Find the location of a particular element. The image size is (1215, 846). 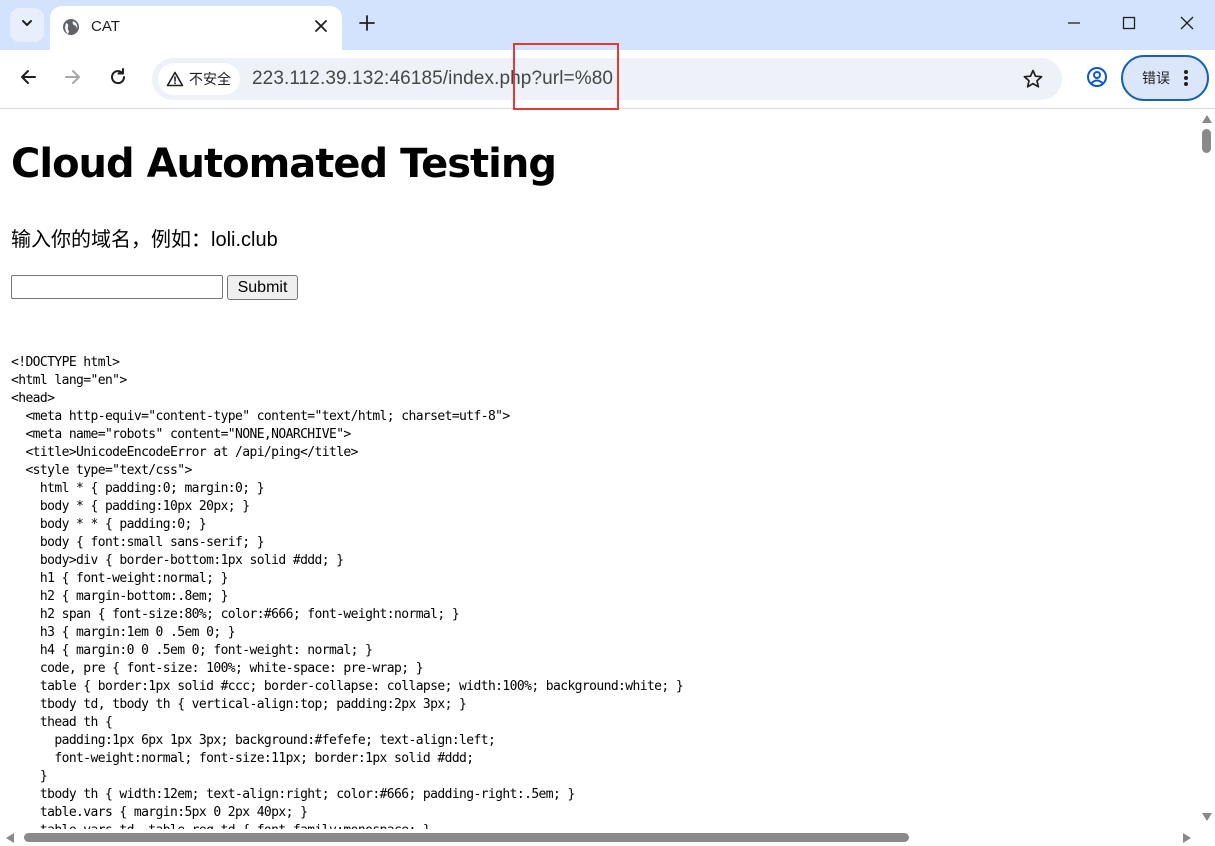

arrow-right-icon is located at coordinates (73, 79).